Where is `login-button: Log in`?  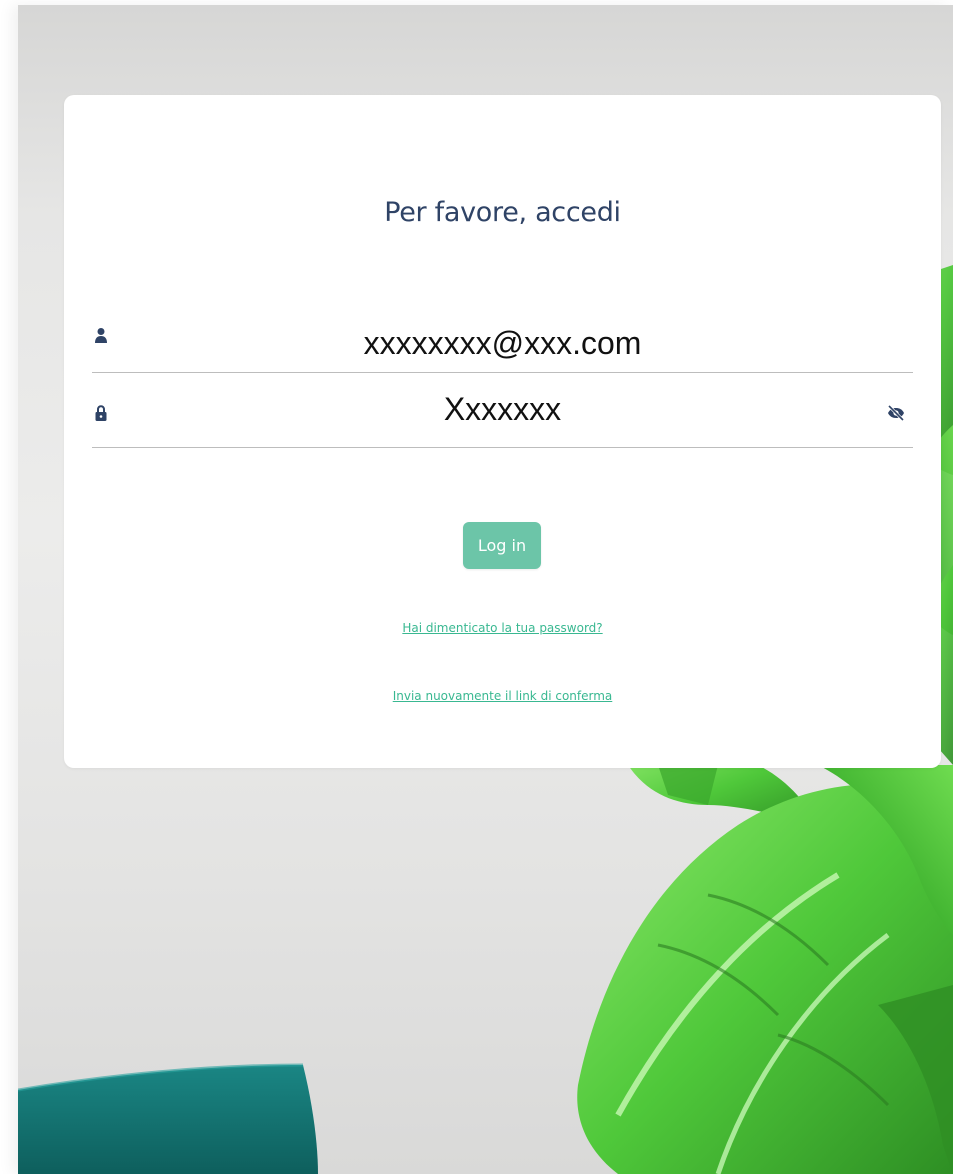 login-button: Log in is located at coordinates (502, 545).